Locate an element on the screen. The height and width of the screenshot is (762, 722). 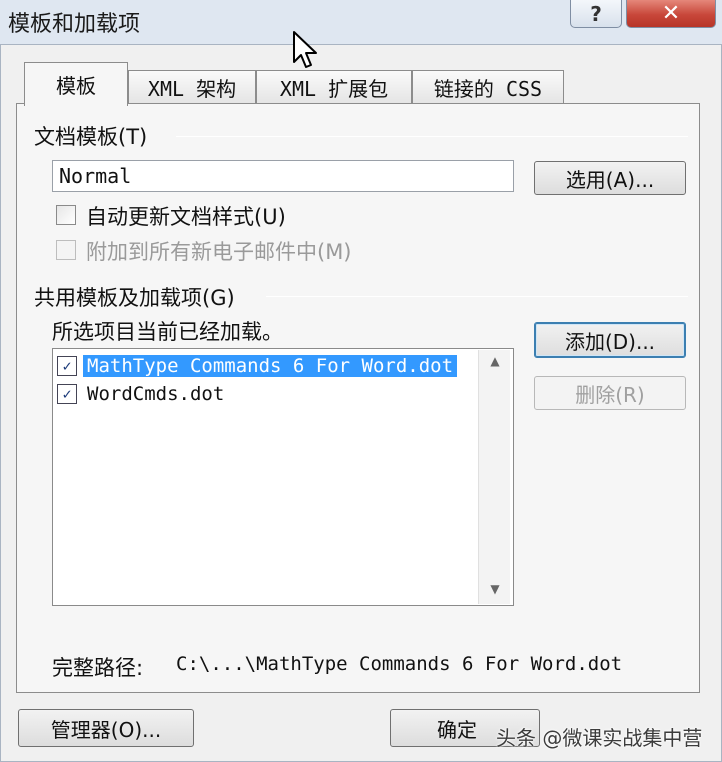
mouse-cursor-icon is located at coordinates (305, 49).